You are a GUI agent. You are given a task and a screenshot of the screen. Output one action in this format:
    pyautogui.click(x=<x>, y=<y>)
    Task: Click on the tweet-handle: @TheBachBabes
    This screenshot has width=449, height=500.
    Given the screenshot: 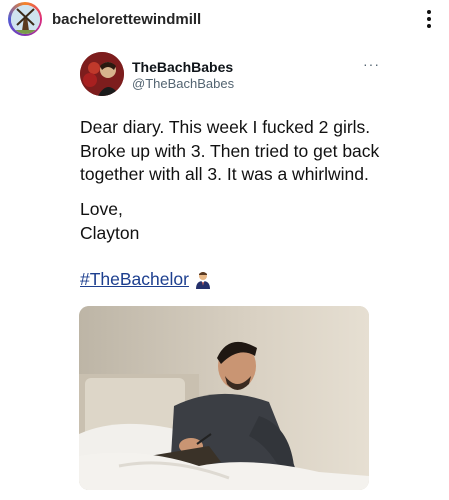 What is the action you would take?
    pyautogui.click(x=183, y=84)
    